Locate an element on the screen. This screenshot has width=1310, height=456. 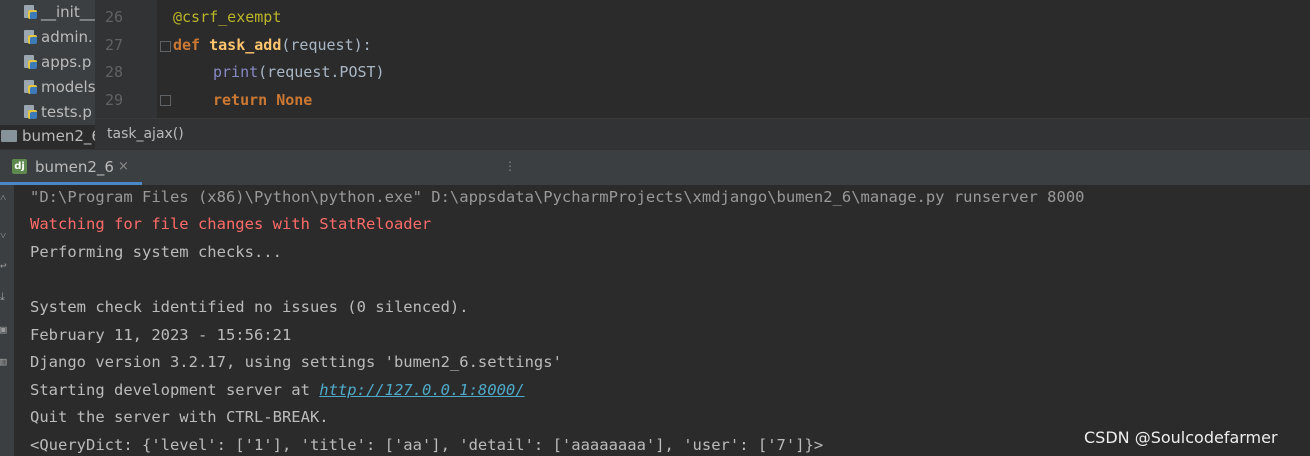
close-icon: × is located at coordinates (123, 166).